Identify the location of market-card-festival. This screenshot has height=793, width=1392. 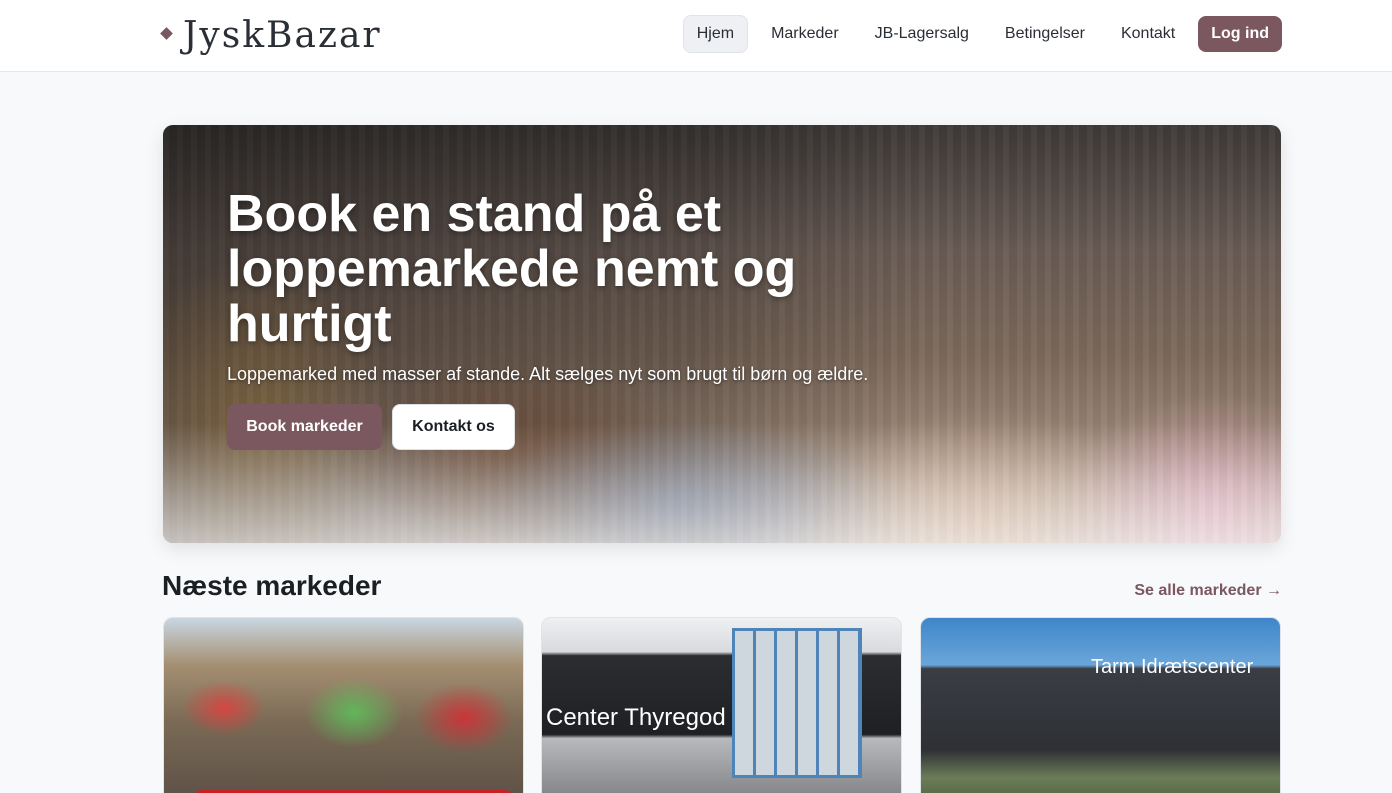
(343, 705).